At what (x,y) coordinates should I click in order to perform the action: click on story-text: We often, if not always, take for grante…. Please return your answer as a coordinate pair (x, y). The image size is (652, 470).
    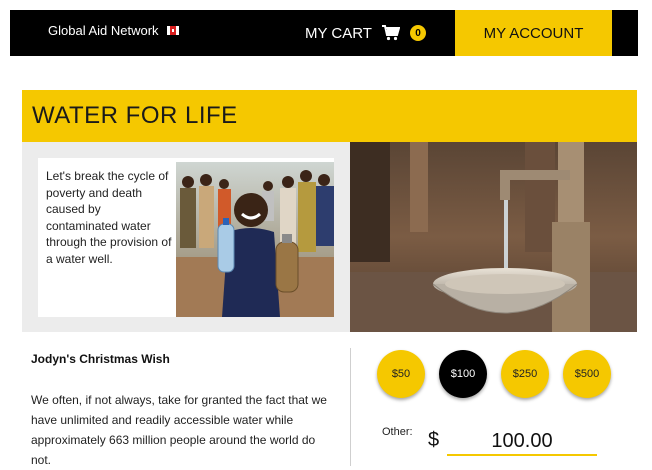
    Looking at the image, I should click on (179, 430).